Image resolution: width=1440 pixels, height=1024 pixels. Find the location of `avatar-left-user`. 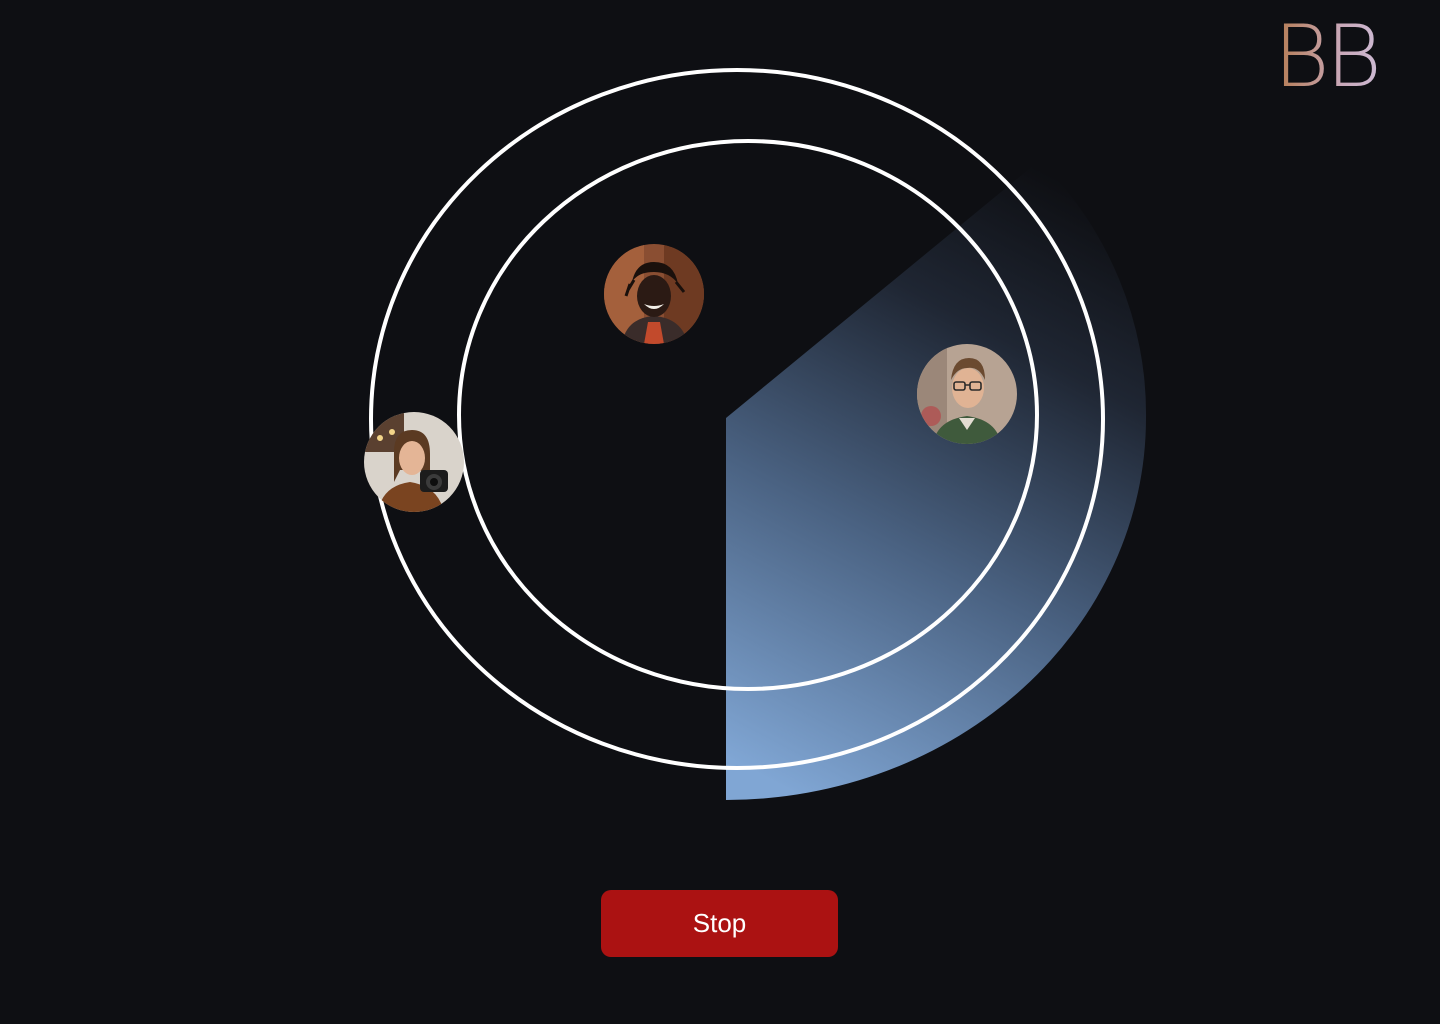

avatar-left-user is located at coordinates (414, 462).